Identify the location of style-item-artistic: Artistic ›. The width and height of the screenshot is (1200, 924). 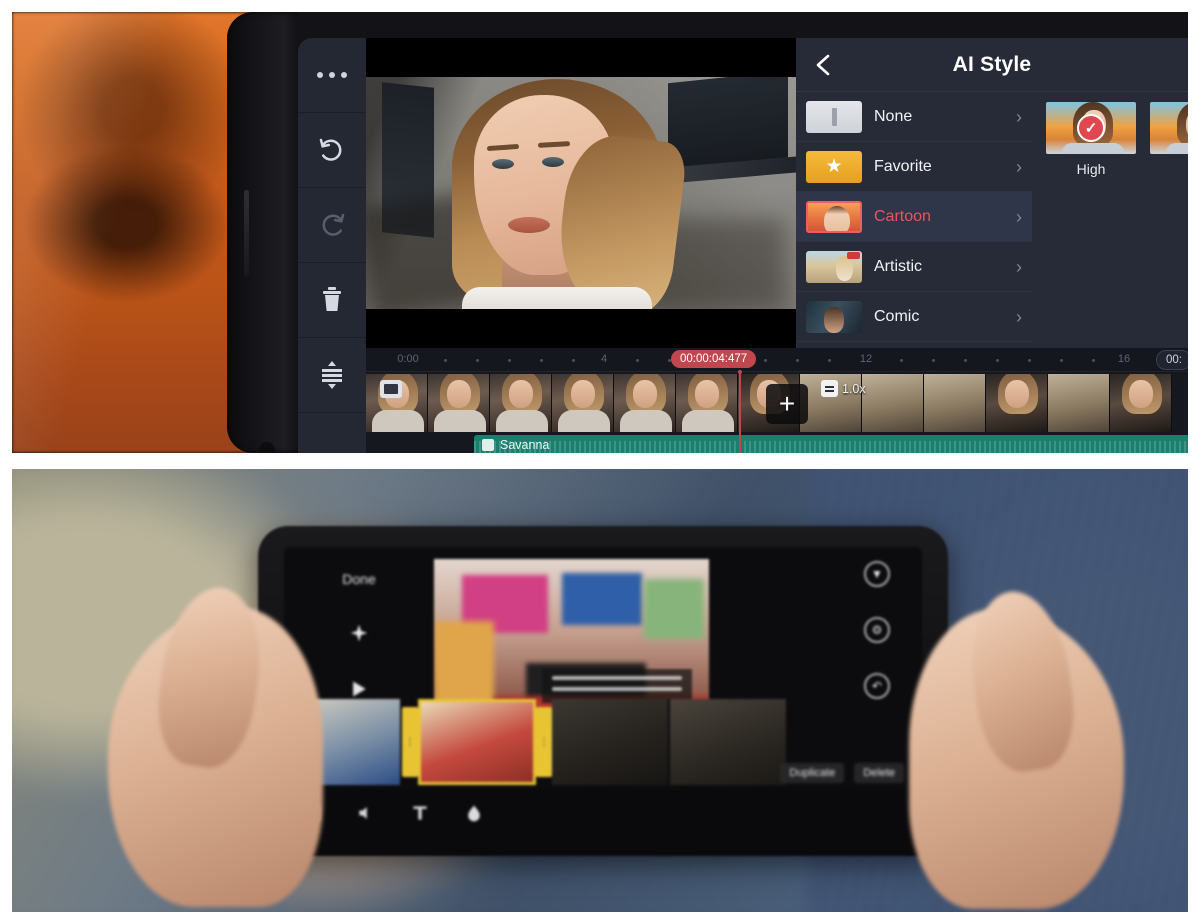
(914, 267).